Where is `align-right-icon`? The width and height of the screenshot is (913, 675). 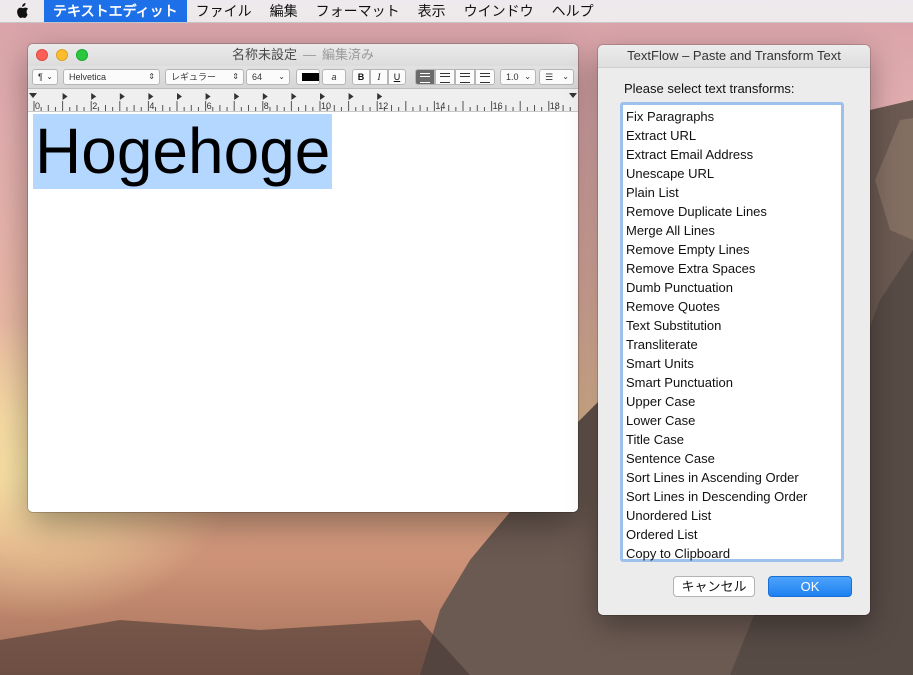 align-right-icon is located at coordinates (465, 78).